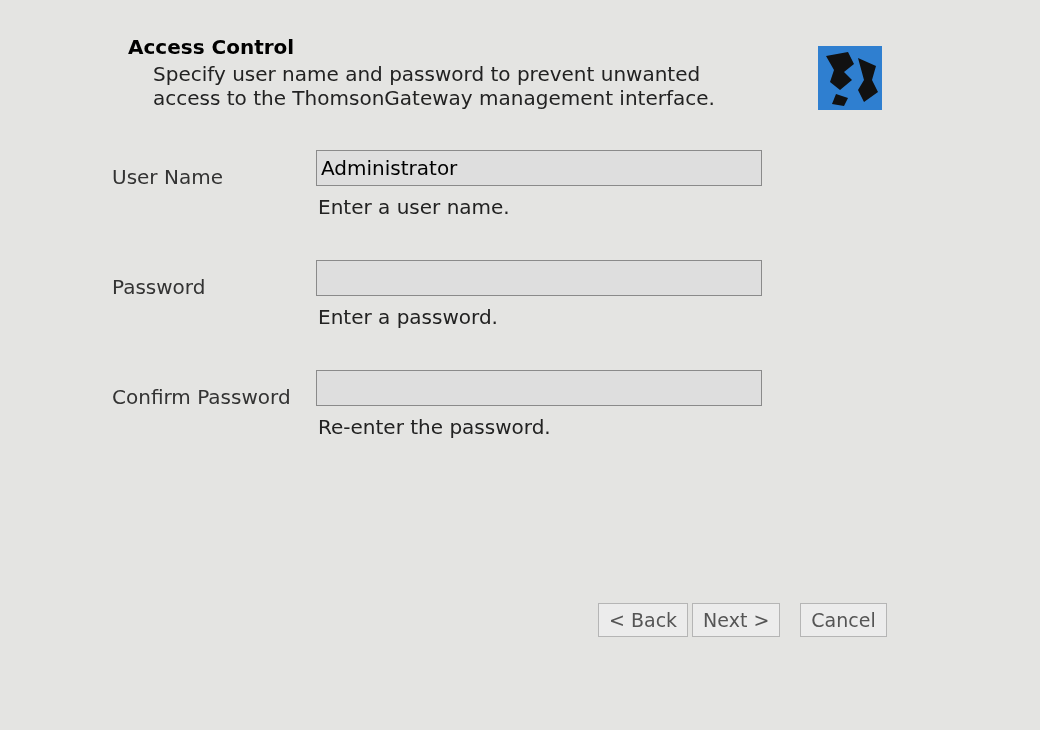  I want to click on wizard-button: Next >, so click(736, 620).